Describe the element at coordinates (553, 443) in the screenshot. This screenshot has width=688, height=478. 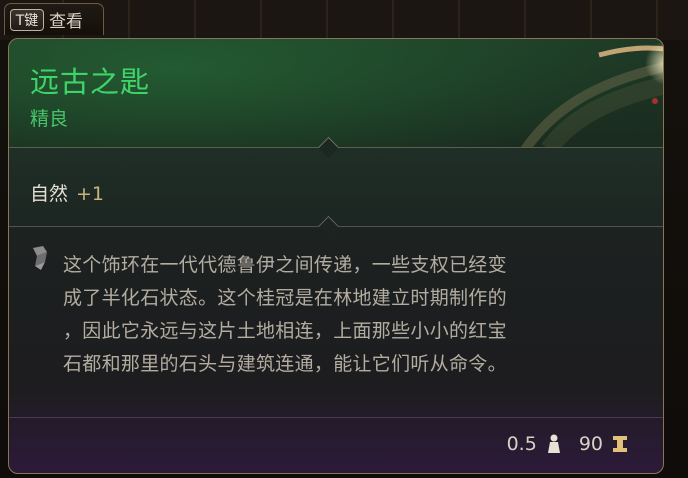
I see `weight-icon` at that location.